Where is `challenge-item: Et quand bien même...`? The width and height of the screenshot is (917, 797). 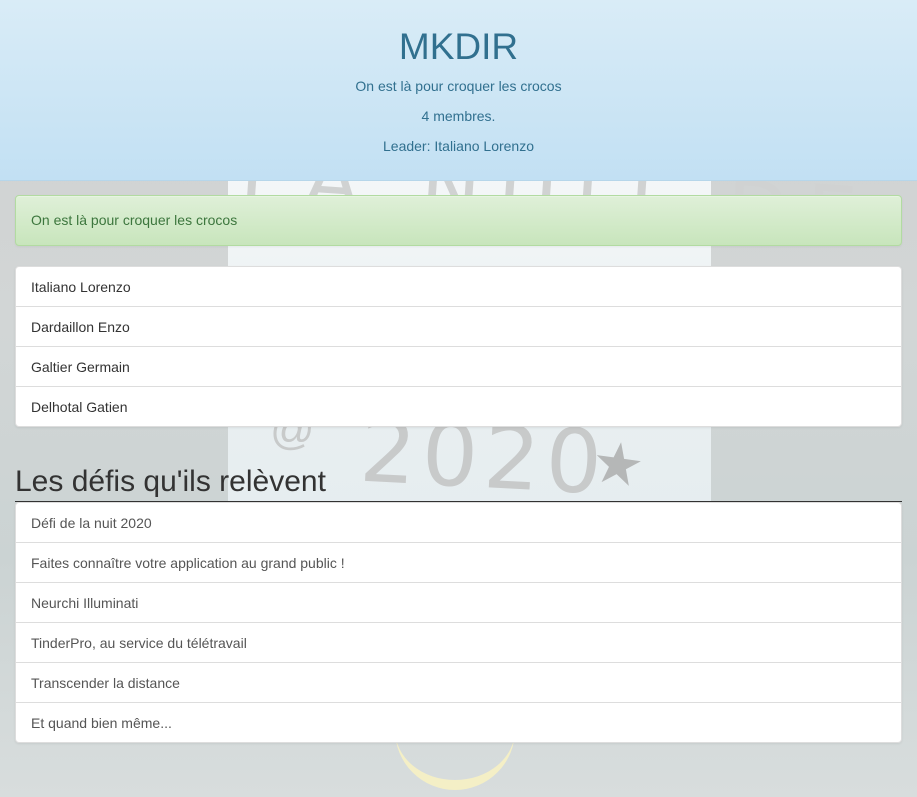
challenge-item: Et quand bien même... is located at coordinates (458, 722).